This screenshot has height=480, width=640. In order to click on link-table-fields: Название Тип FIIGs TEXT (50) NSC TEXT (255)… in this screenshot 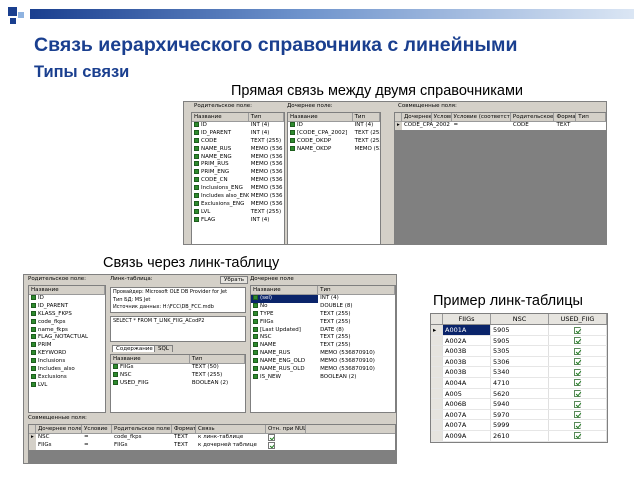, I will do `click(178, 383)`.